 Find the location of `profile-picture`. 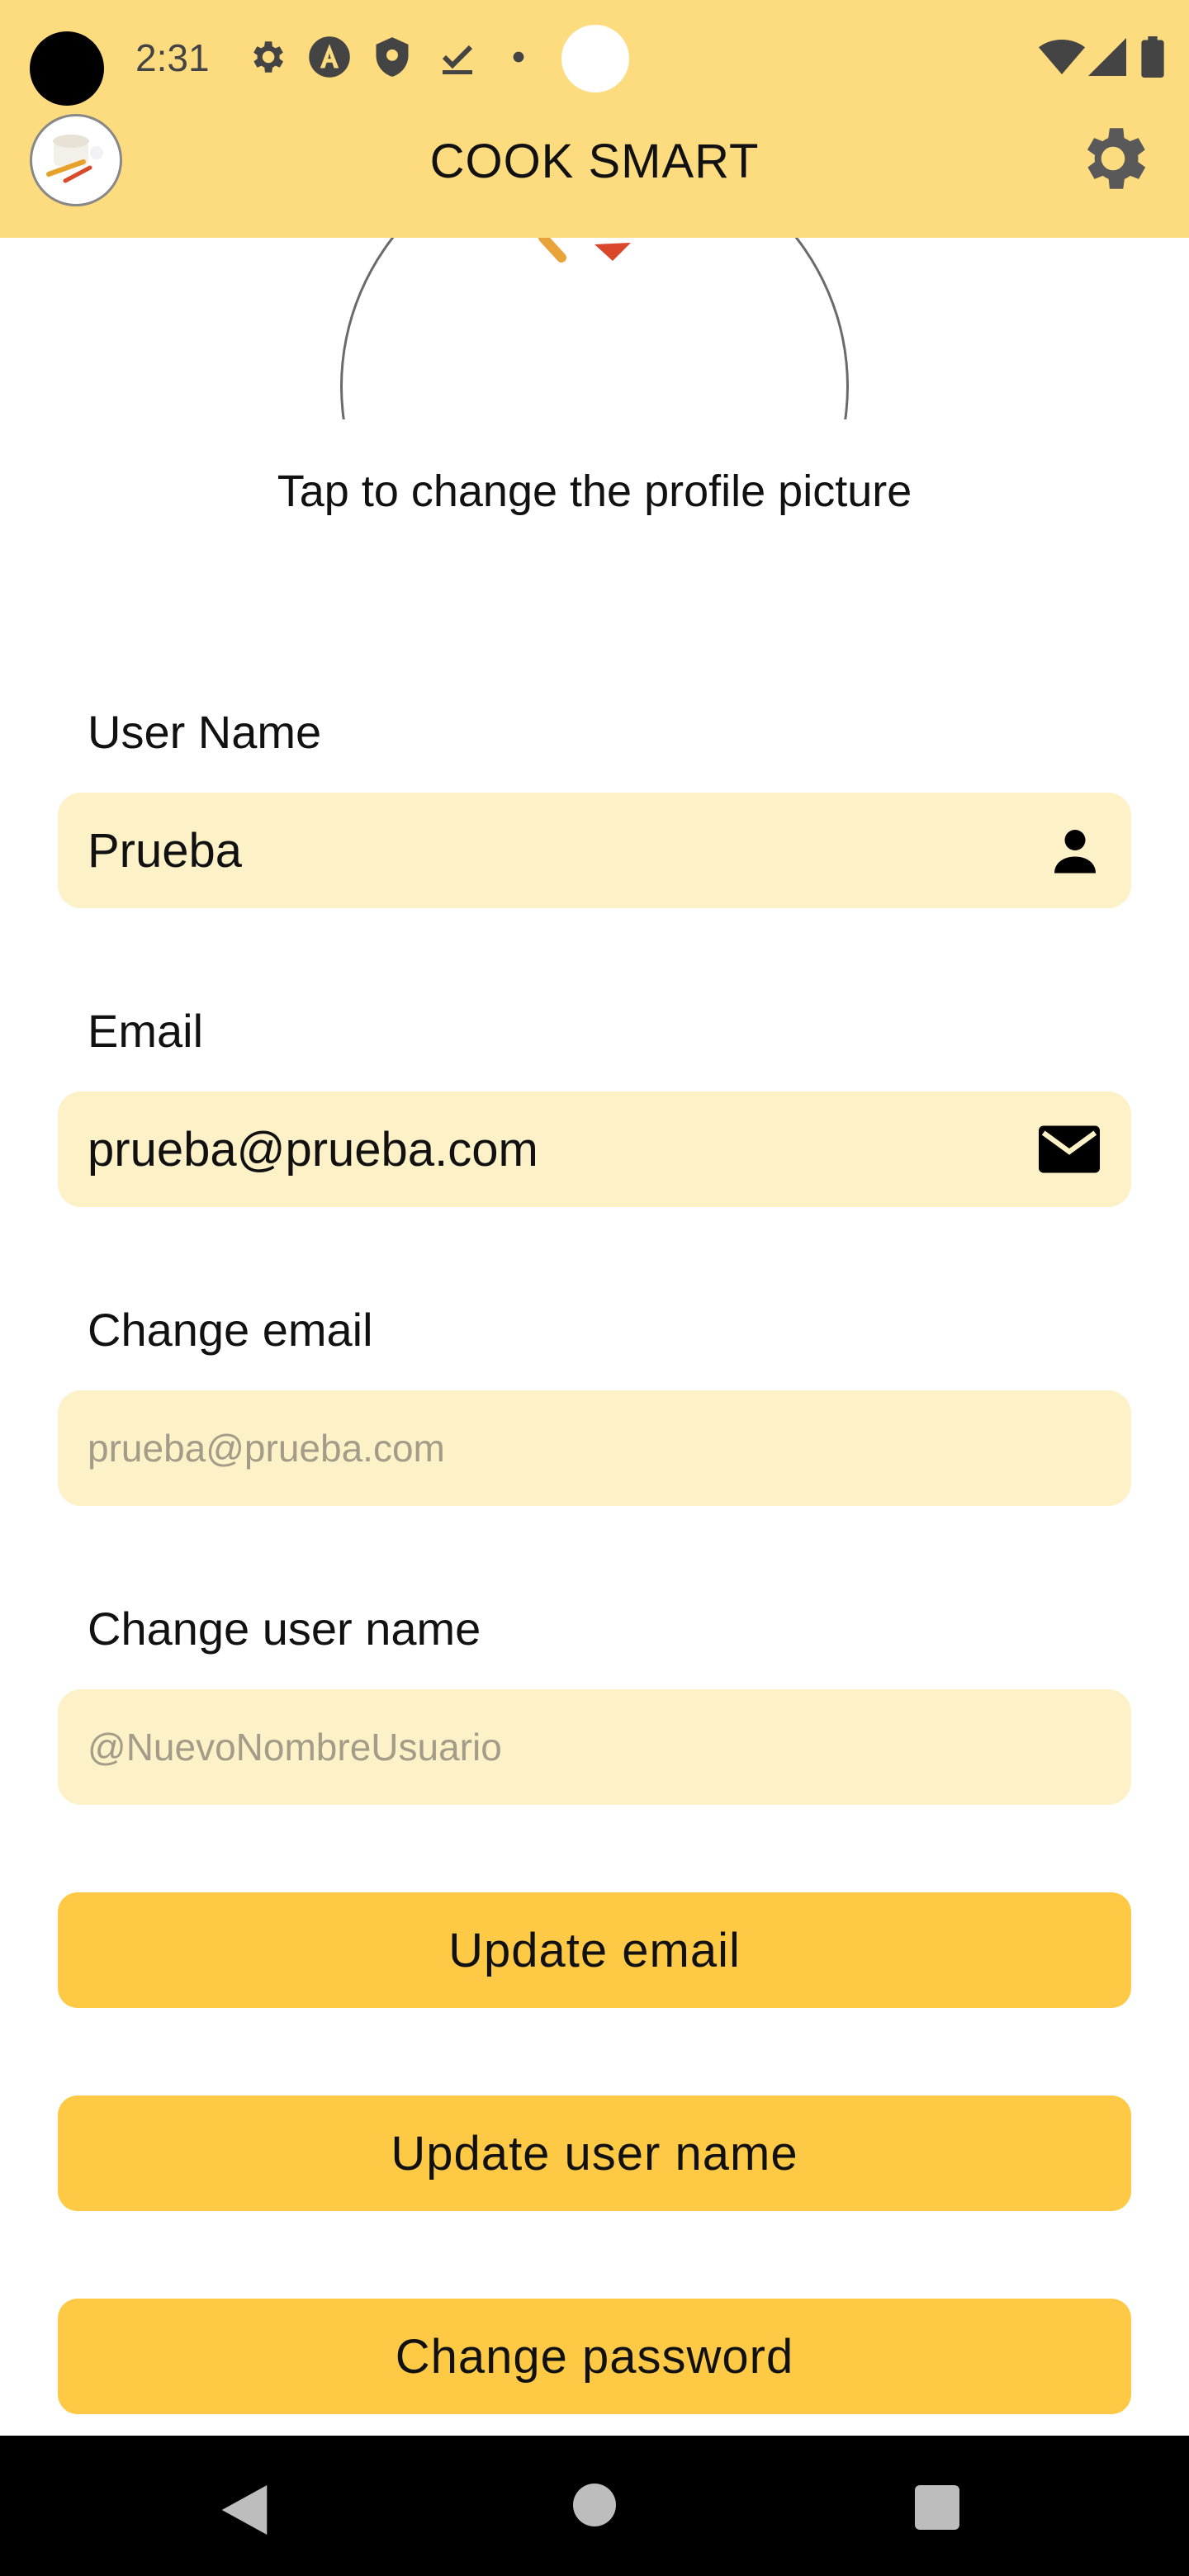

profile-picture is located at coordinates (594, 328).